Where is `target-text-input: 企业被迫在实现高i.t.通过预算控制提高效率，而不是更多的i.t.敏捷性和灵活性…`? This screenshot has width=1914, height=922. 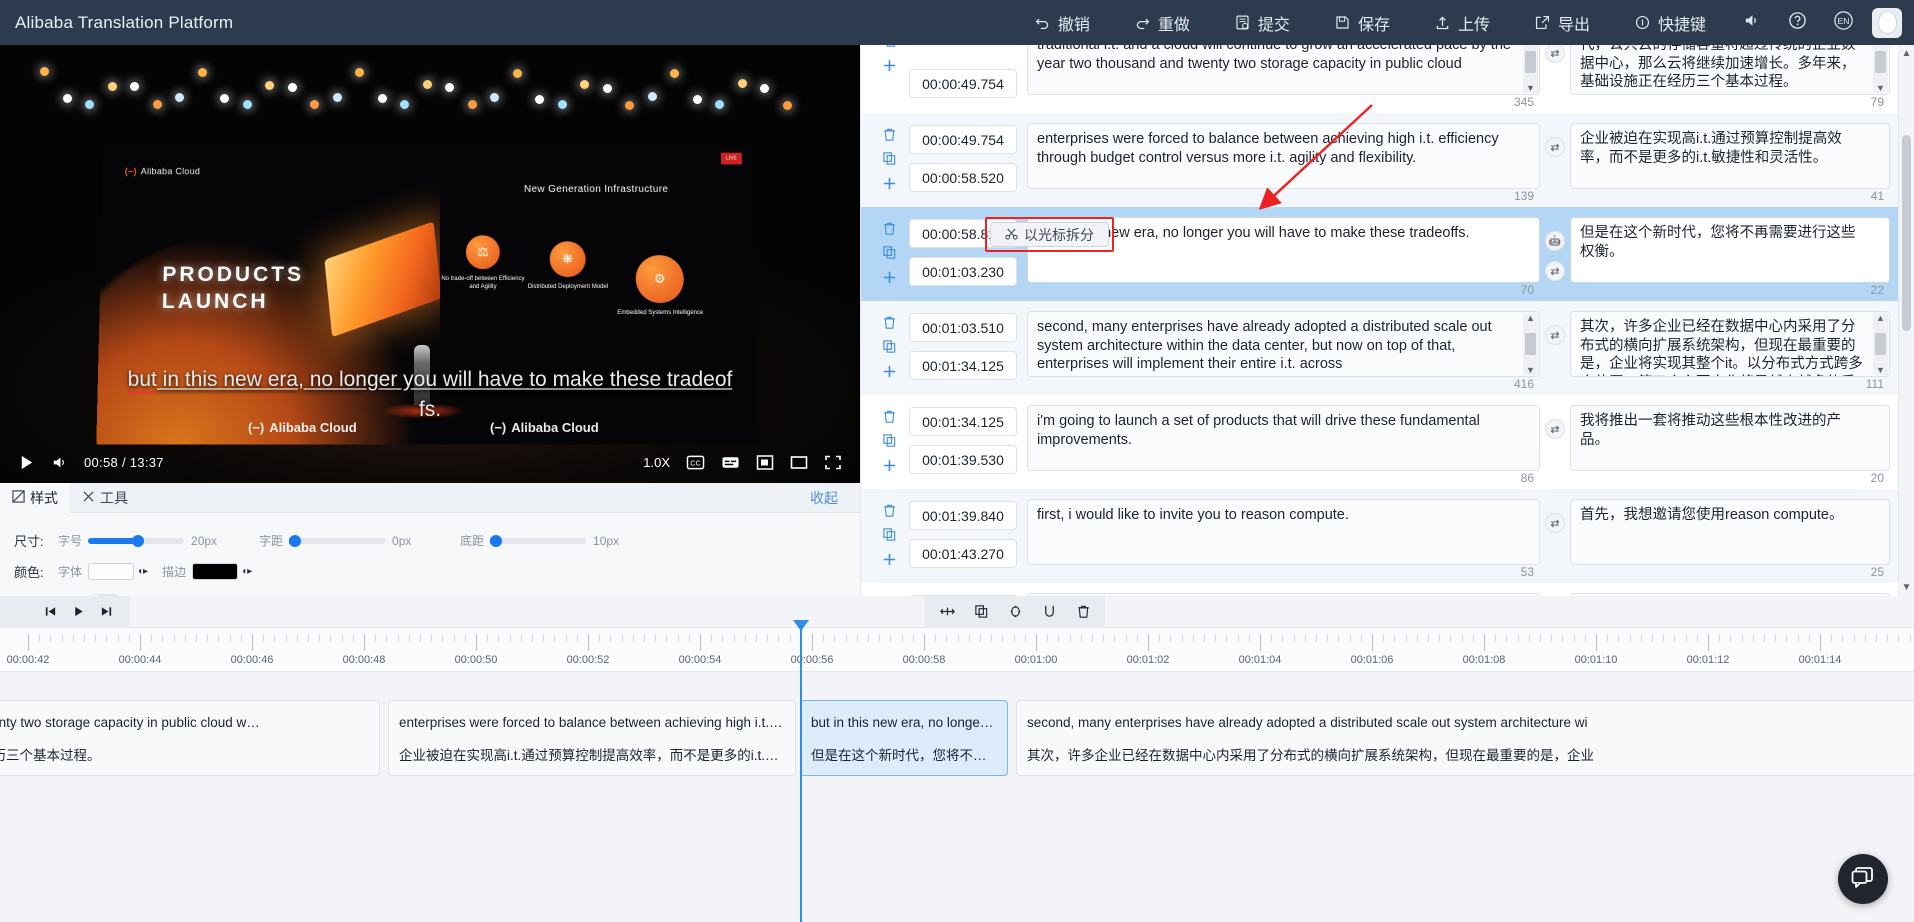 target-text-input: 企业被迫在实现高i.t.通过预算控制提高效率，而不是更多的i.t.敏捷性和灵活性… is located at coordinates (1730, 156).